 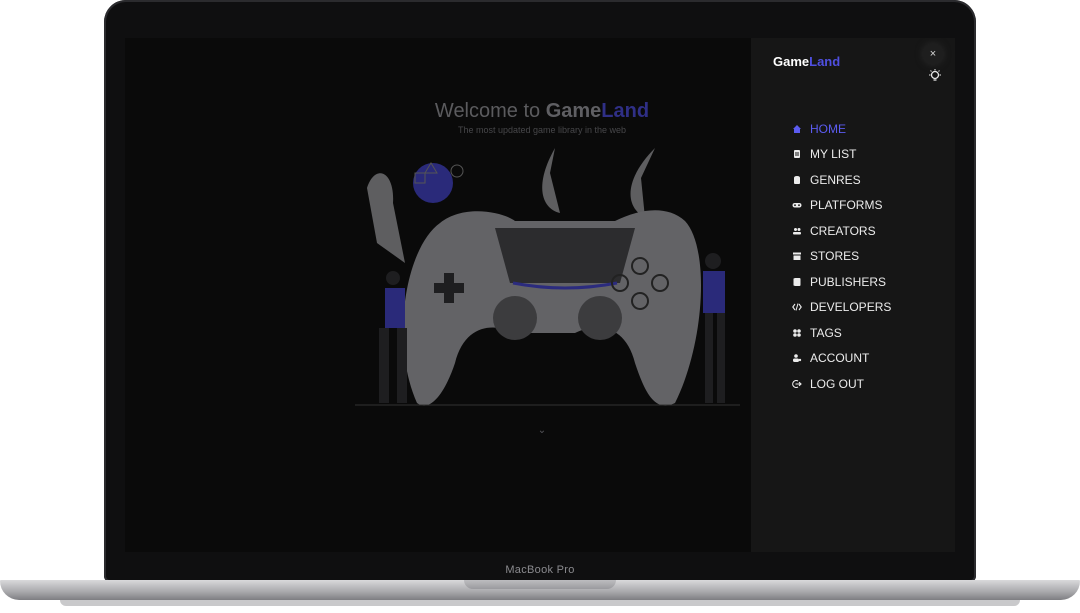 What do you see at coordinates (825, 61) in the screenshot?
I see `logo-land: Land` at bounding box center [825, 61].